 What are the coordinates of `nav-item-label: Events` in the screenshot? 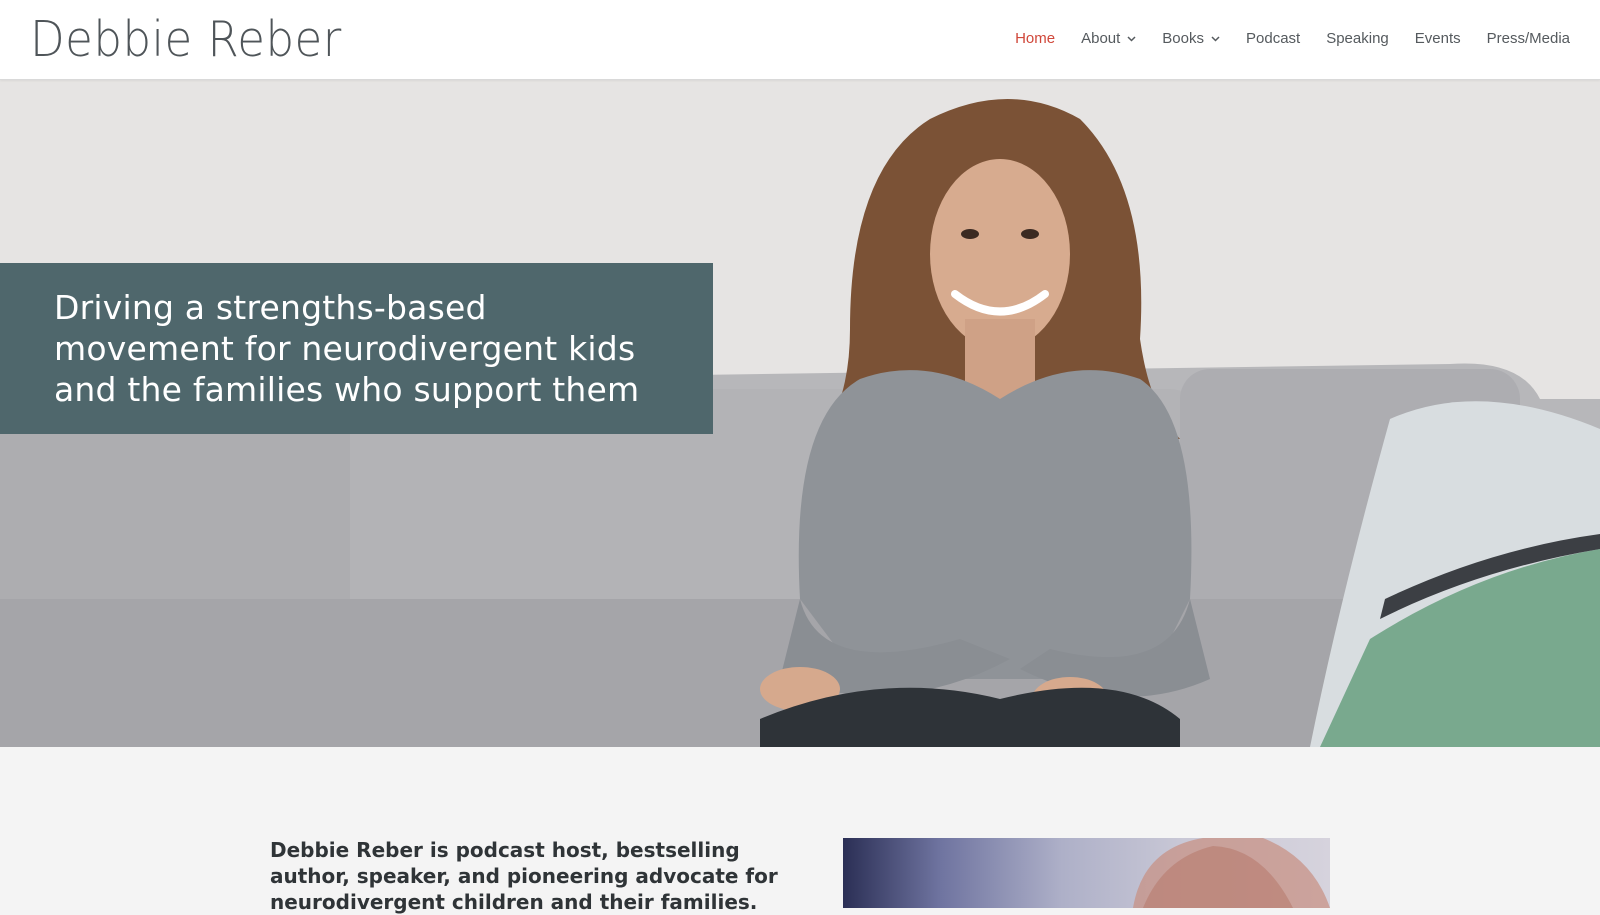 It's located at (1437, 38).